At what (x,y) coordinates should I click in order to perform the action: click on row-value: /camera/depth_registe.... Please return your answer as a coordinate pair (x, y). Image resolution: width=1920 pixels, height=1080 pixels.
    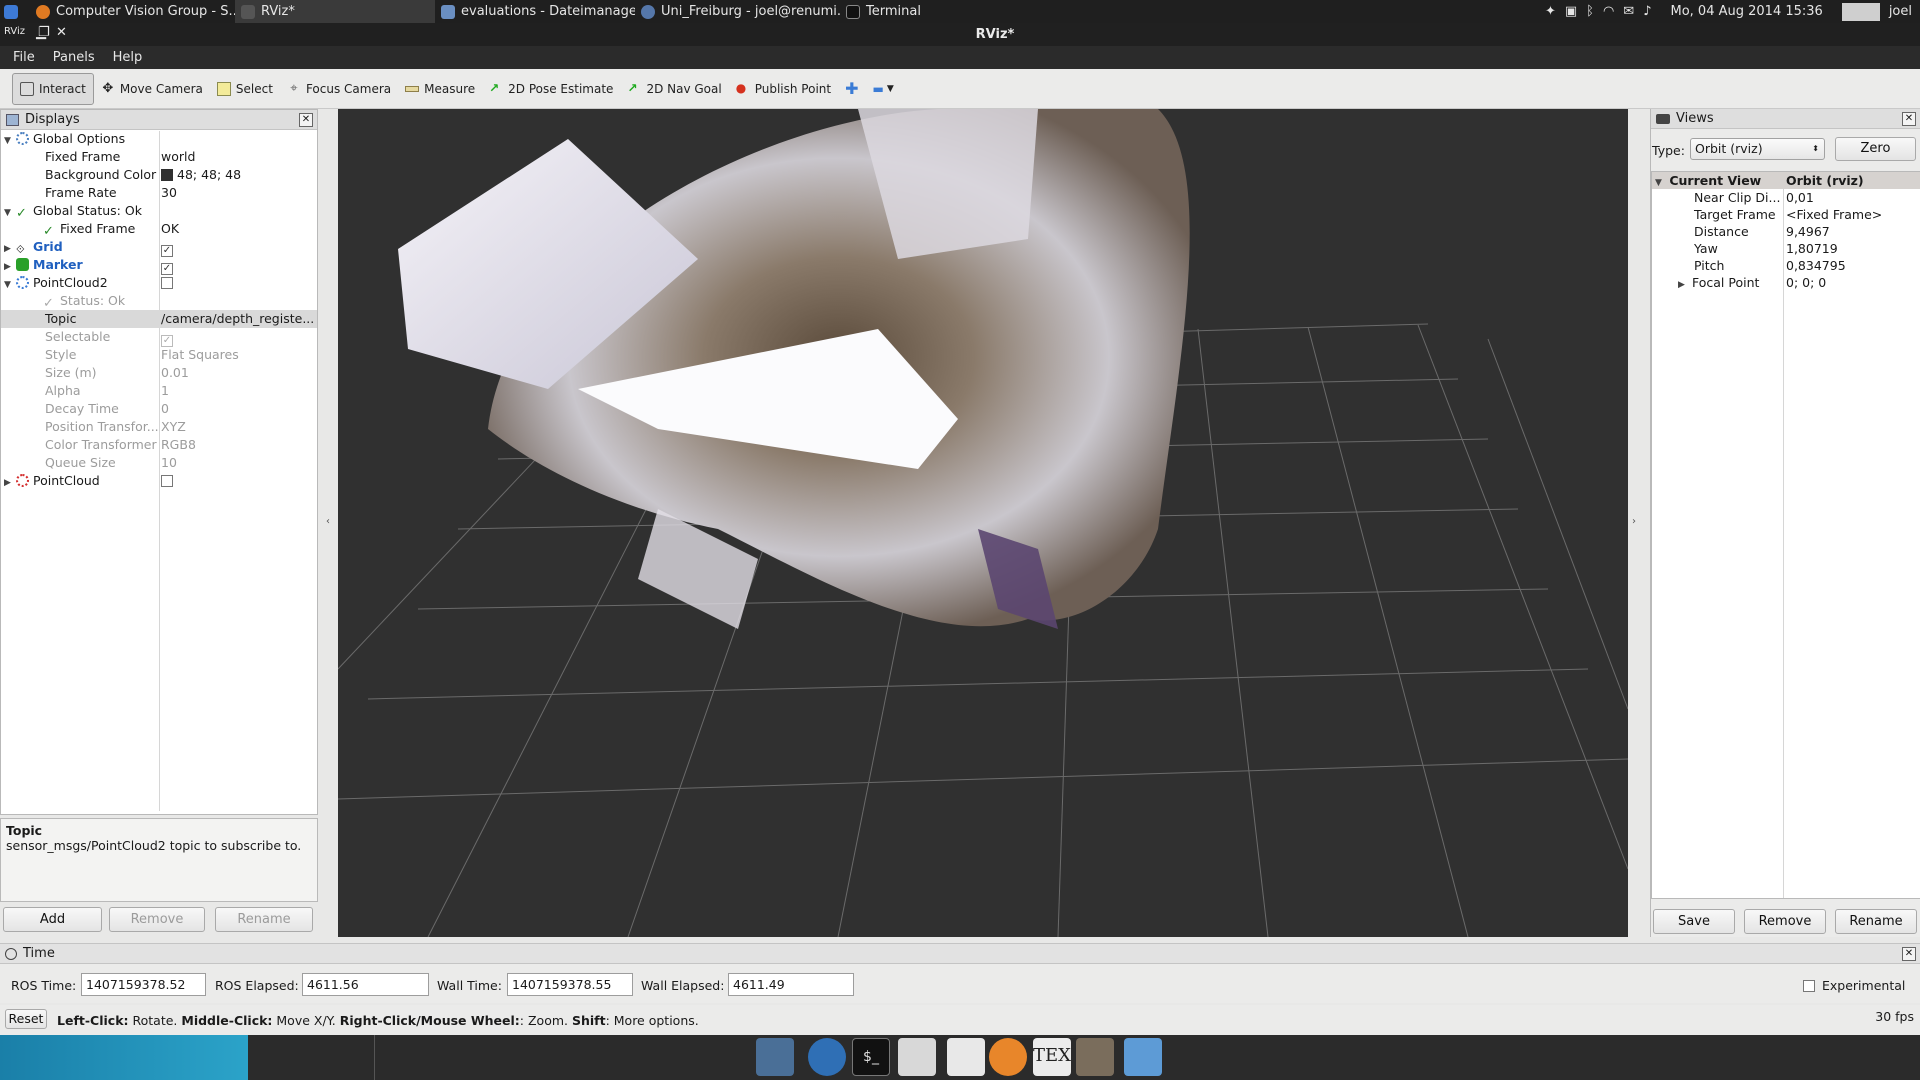
    Looking at the image, I should click on (238, 319).